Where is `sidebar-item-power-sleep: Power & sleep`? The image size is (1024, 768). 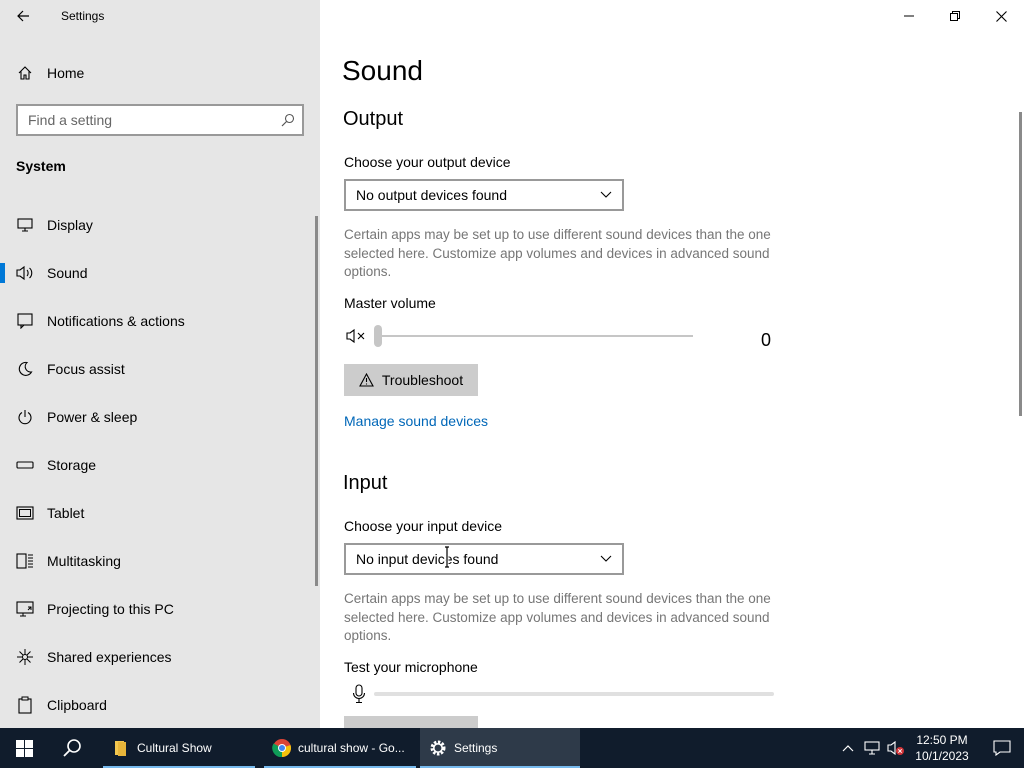 sidebar-item-power-sleep: Power & sleep is located at coordinates (160, 417).